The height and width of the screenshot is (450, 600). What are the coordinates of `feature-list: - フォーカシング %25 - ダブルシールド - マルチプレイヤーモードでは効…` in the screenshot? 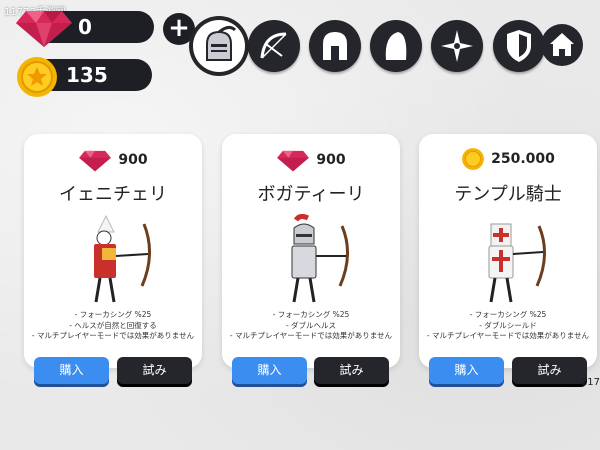 It's located at (508, 326).